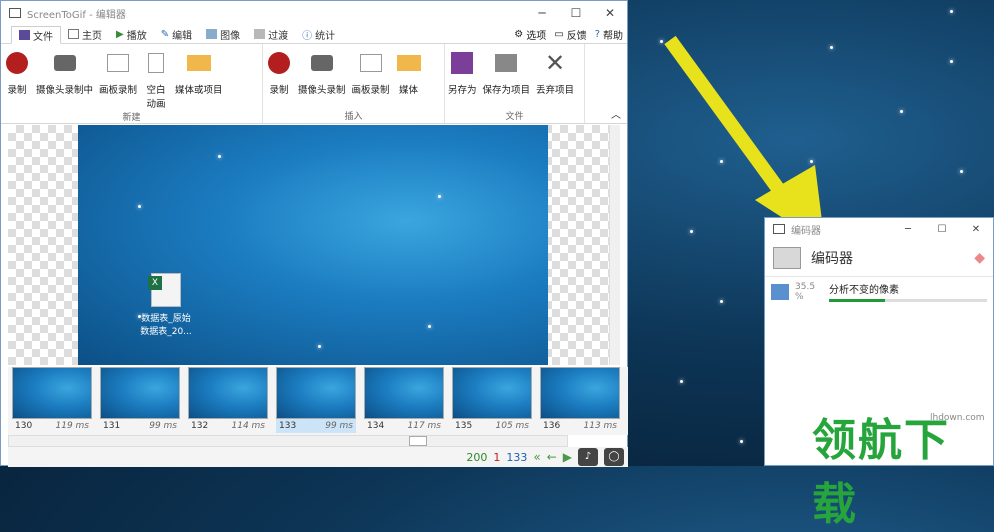 The height and width of the screenshot is (532, 994). Describe the element at coordinates (17, 77) in the screenshot. I see `record-button: 录制` at that location.